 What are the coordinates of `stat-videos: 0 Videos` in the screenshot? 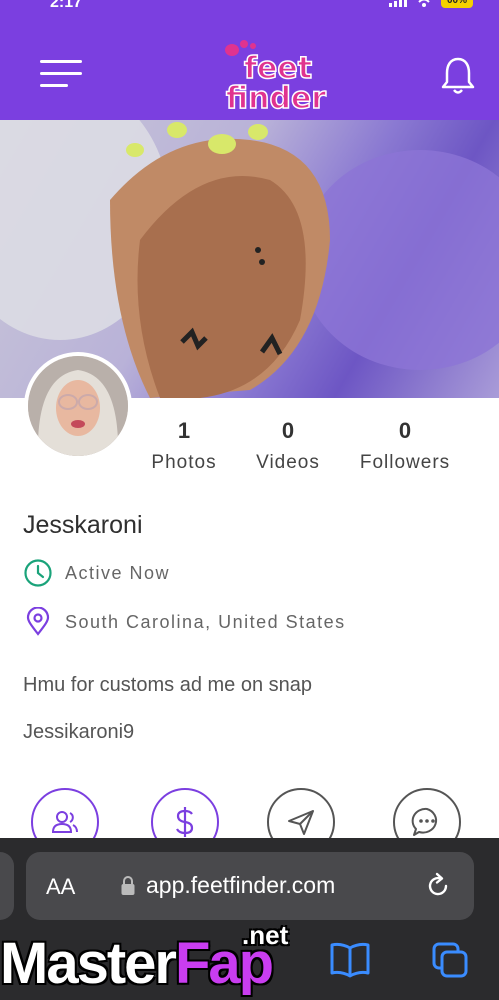 It's located at (288, 446).